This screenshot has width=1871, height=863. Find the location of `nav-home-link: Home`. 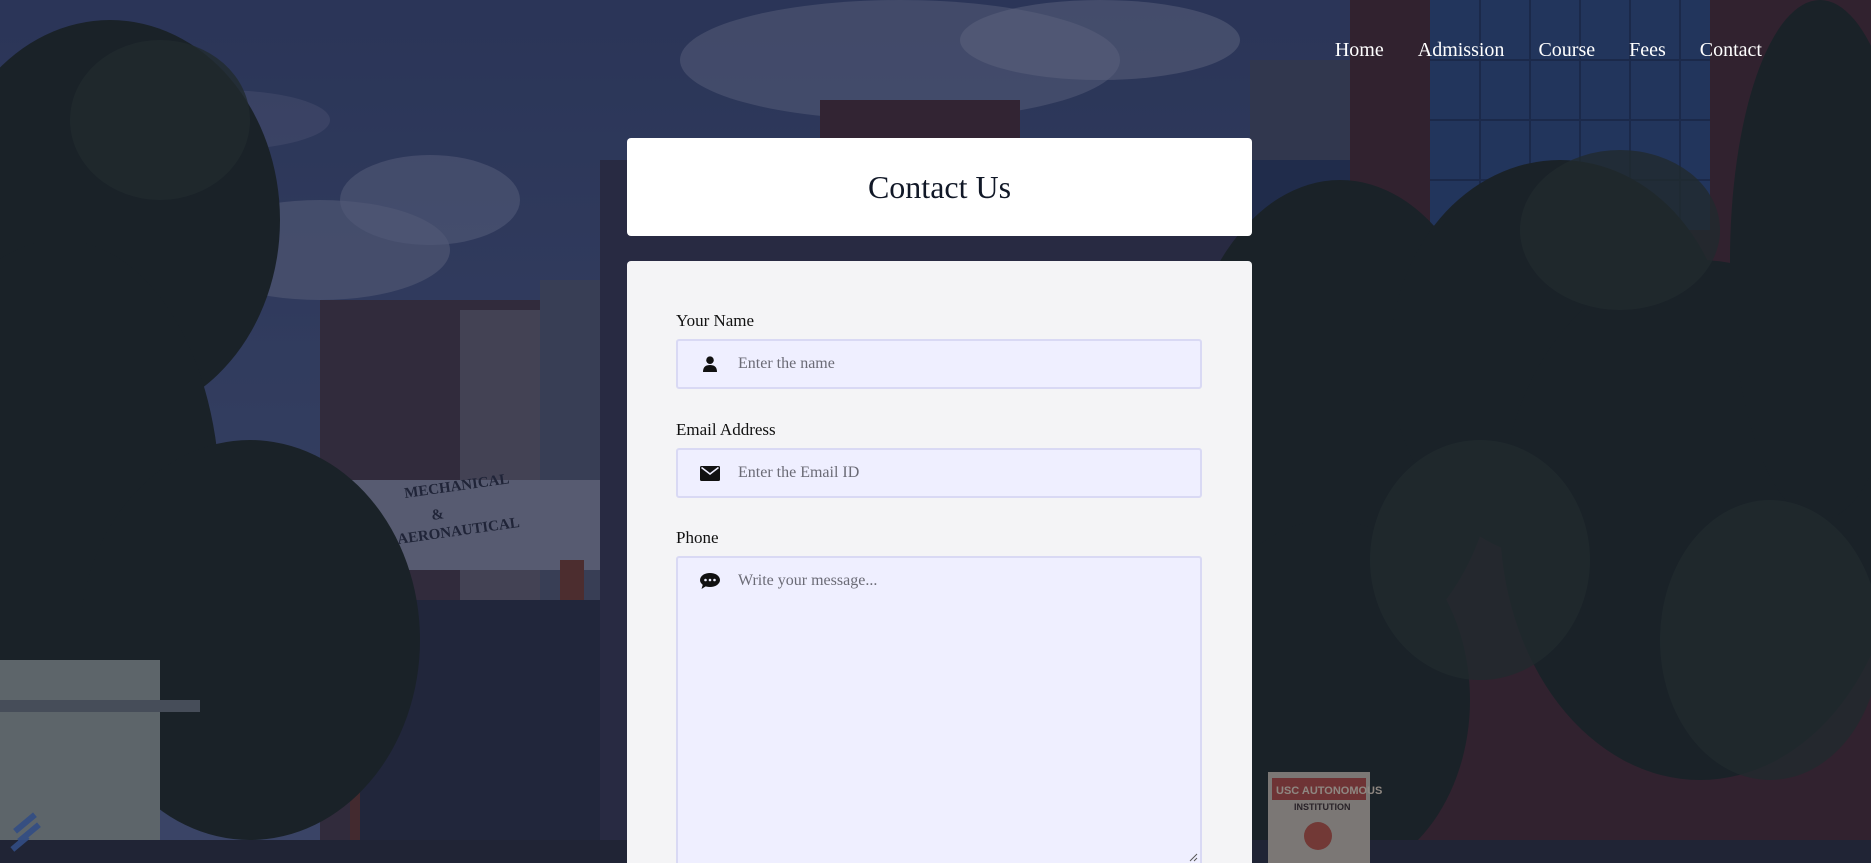

nav-home-link: Home is located at coordinates (1359, 50).